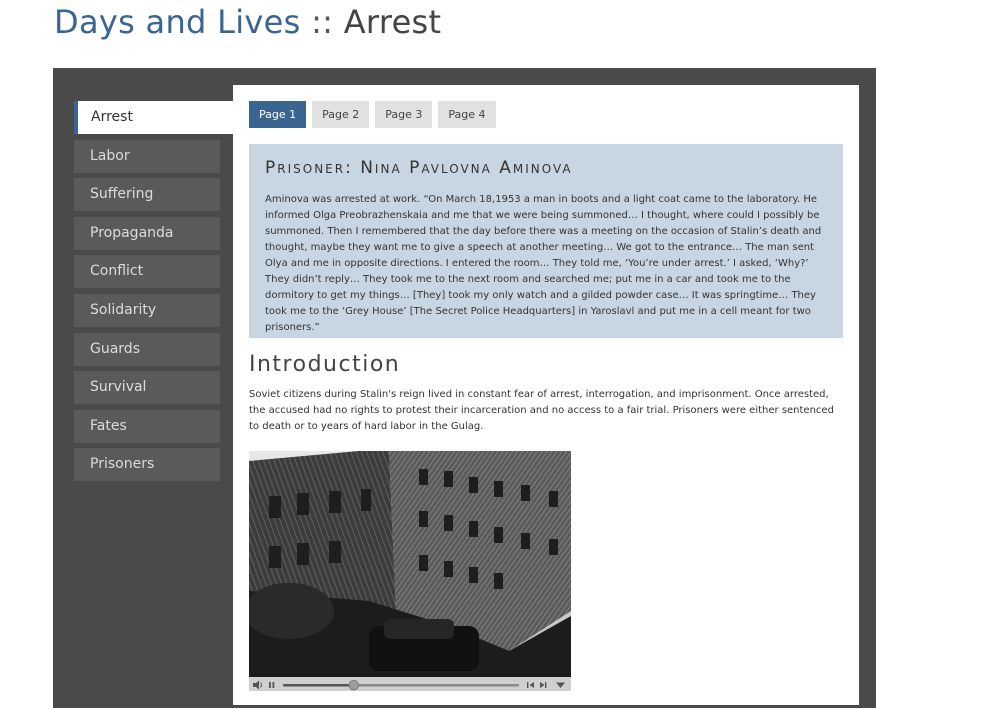 The height and width of the screenshot is (708, 981). Describe the element at coordinates (341, 114) in the screenshot. I see `tab-page-2: Page 2` at that location.